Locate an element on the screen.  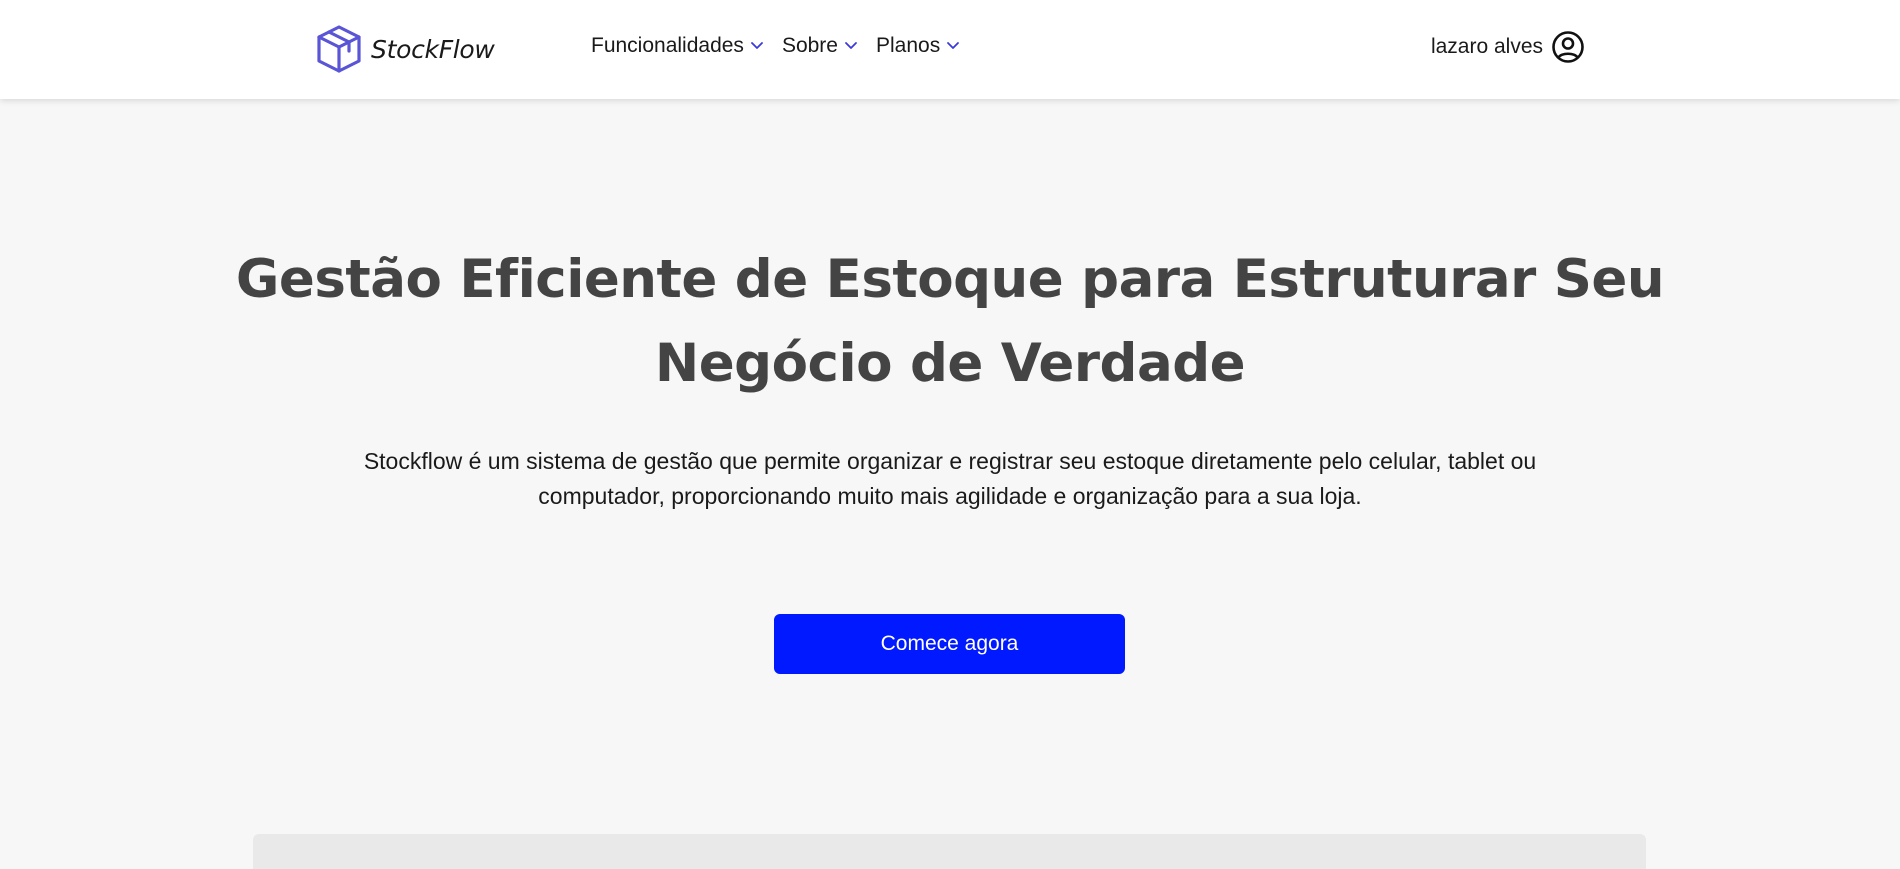
nav-item-label: Planos is located at coordinates (908, 45).